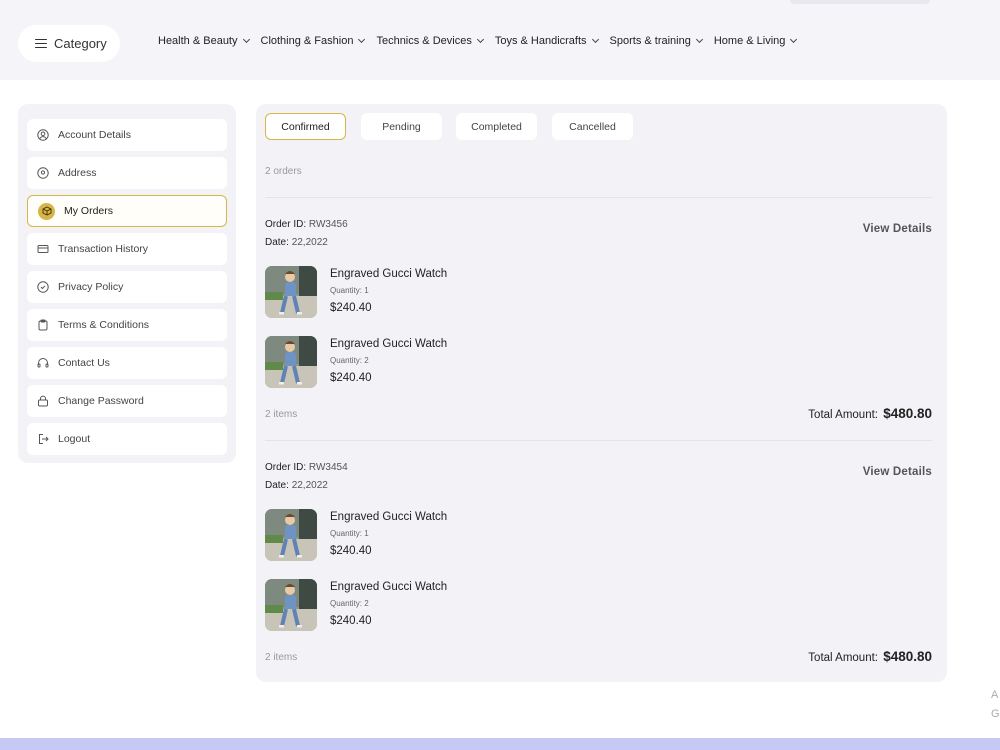 The width and height of the screenshot is (1000, 750). What do you see at coordinates (907, 413) in the screenshot?
I see `total-value: $480.80` at bounding box center [907, 413].